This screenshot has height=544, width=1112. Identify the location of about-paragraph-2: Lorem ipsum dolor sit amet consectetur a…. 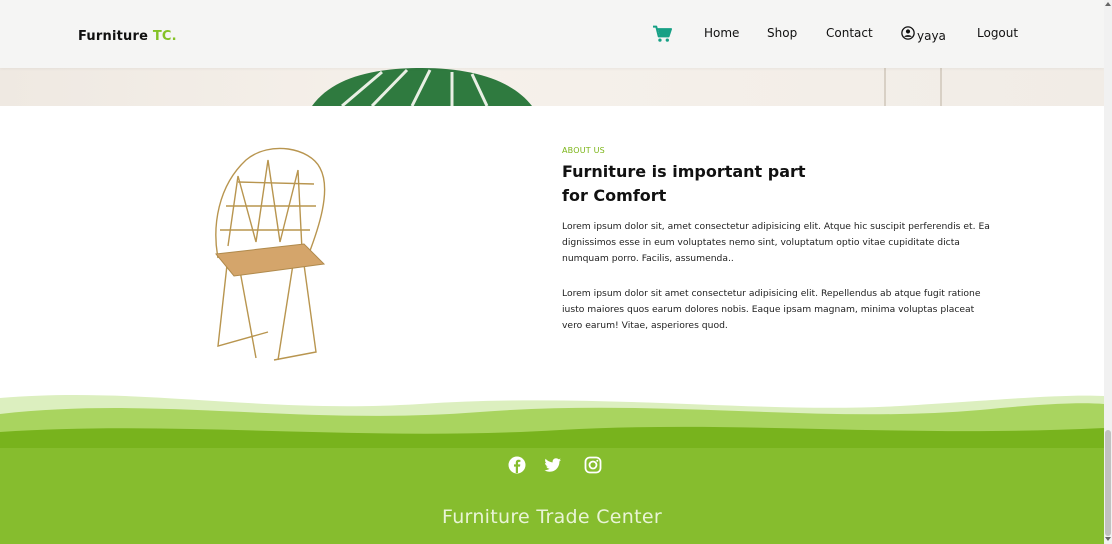
(771, 309).